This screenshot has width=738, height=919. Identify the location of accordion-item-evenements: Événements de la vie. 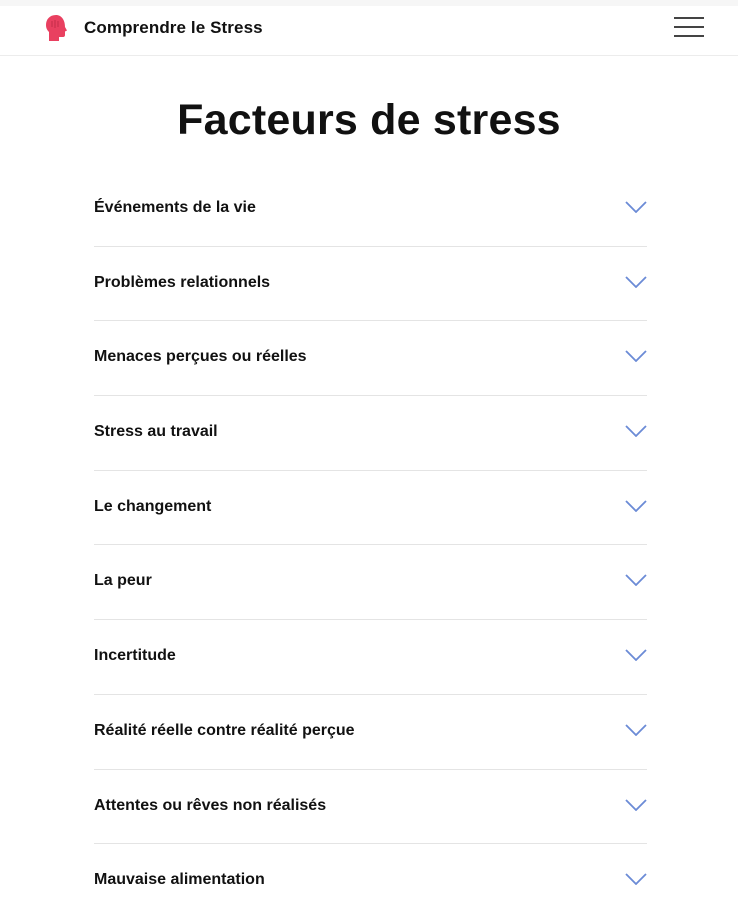
(370, 209).